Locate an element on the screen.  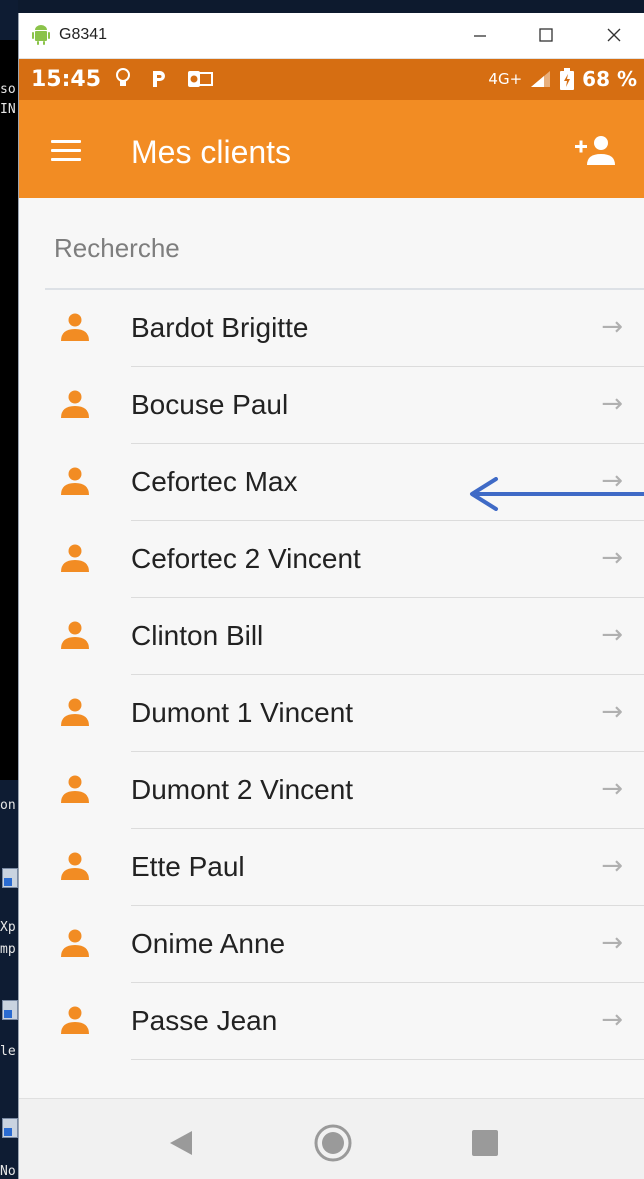
minimize-button is located at coordinates (480, 35).